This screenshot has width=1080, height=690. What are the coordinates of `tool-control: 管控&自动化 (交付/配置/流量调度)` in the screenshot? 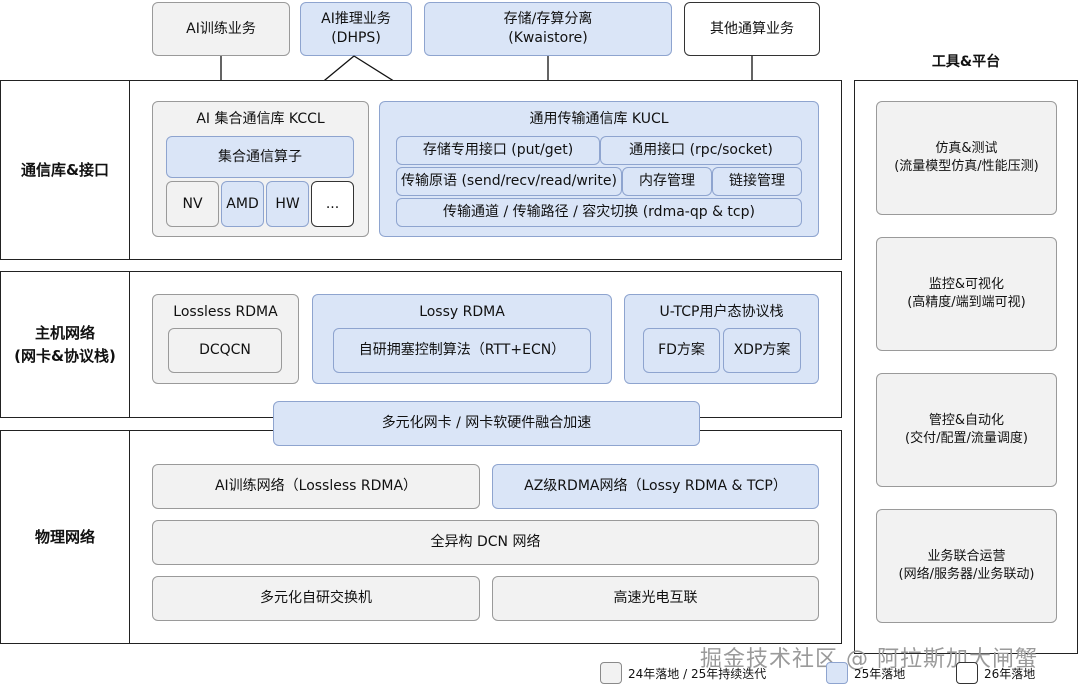 It's located at (966, 430).